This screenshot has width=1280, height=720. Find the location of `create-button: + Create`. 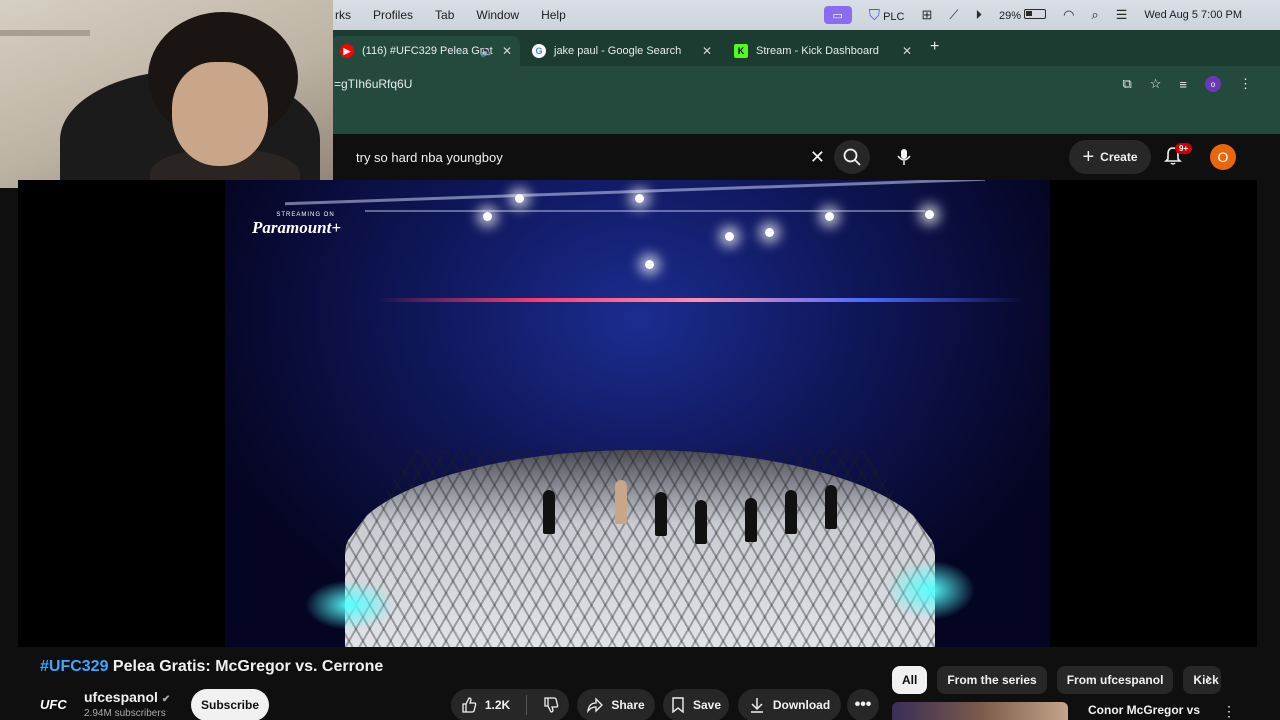

create-button: + Create is located at coordinates (1110, 157).